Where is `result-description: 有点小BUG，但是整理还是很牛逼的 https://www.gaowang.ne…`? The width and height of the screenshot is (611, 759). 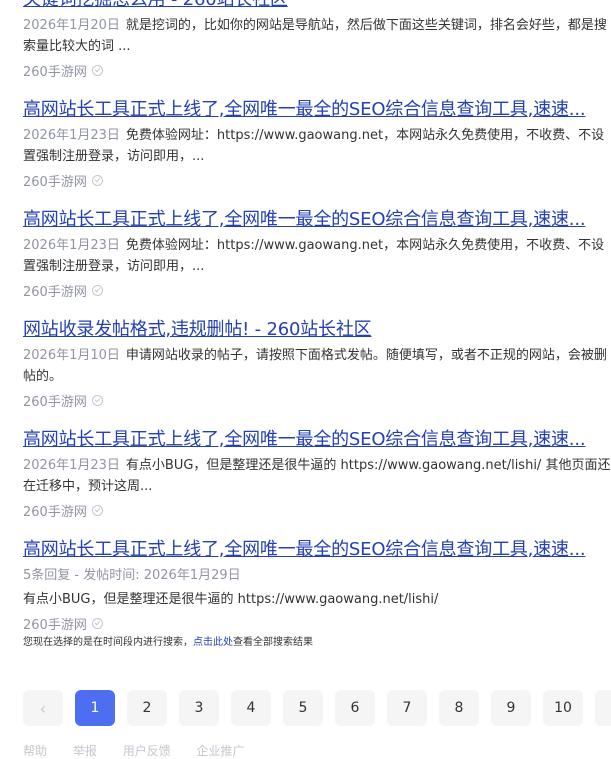 result-description: 有点小BUG，但是整理还是很牛逼的 https://www.gaowang.ne… is located at coordinates (231, 599).